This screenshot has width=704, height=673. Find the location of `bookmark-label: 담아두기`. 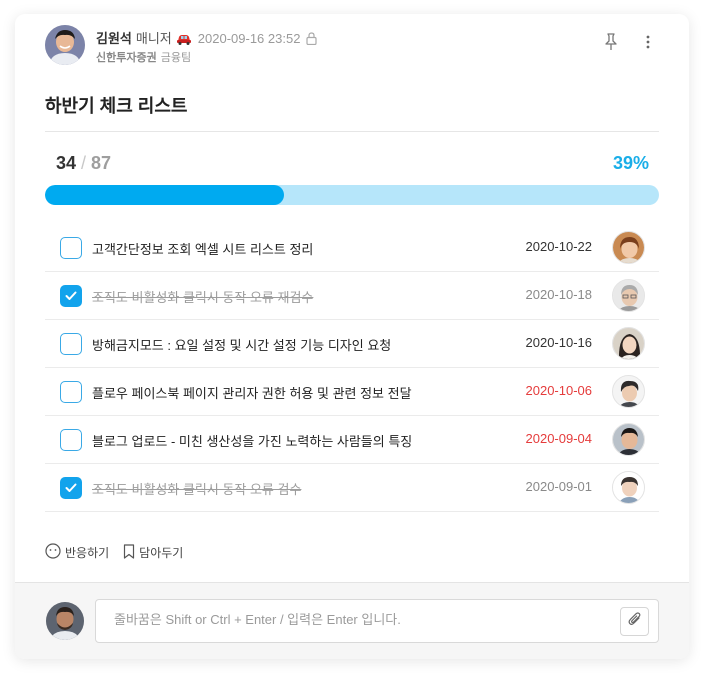

bookmark-label: 담아두기 is located at coordinates (161, 553).